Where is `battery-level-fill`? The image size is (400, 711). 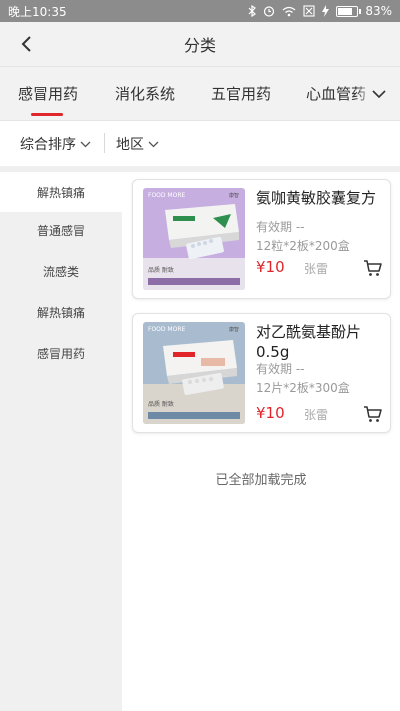 battery-level-fill is located at coordinates (345, 11).